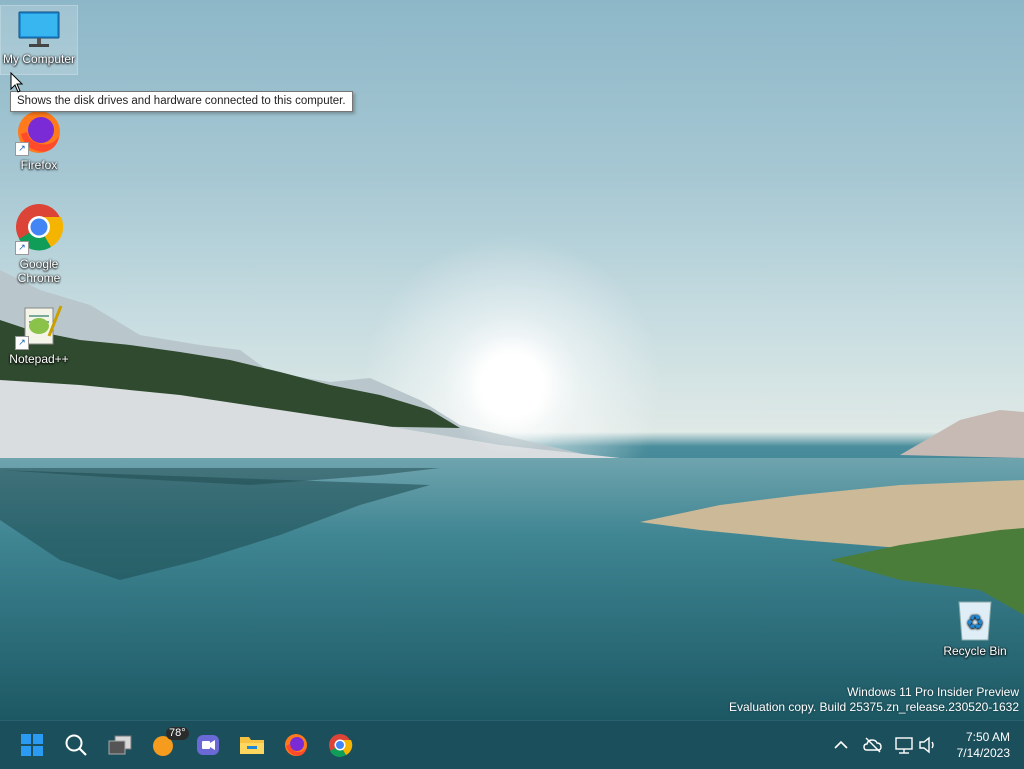 This screenshot has width=1024, height=769. I want to click on taskbar-firefox-button, so click(296, 745).